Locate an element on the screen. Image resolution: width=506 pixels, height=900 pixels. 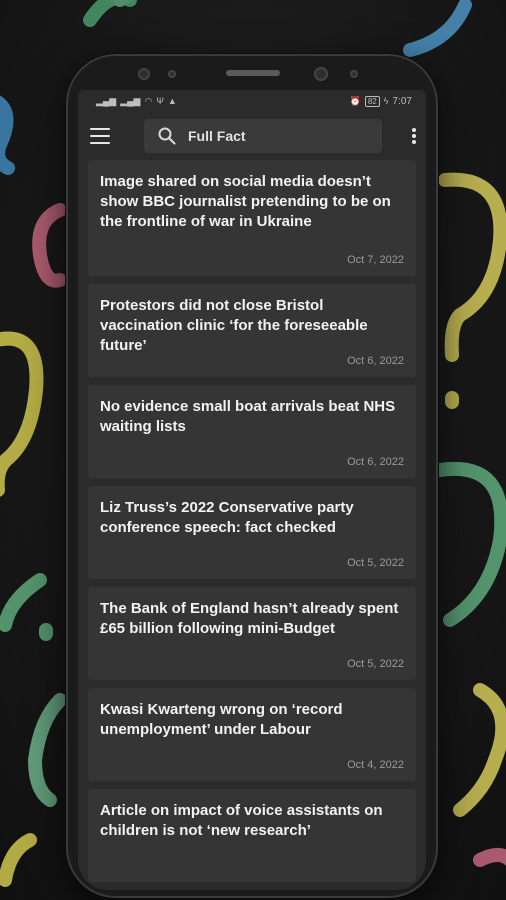
overflow-menu-icon is located at coordinates (414, 136).